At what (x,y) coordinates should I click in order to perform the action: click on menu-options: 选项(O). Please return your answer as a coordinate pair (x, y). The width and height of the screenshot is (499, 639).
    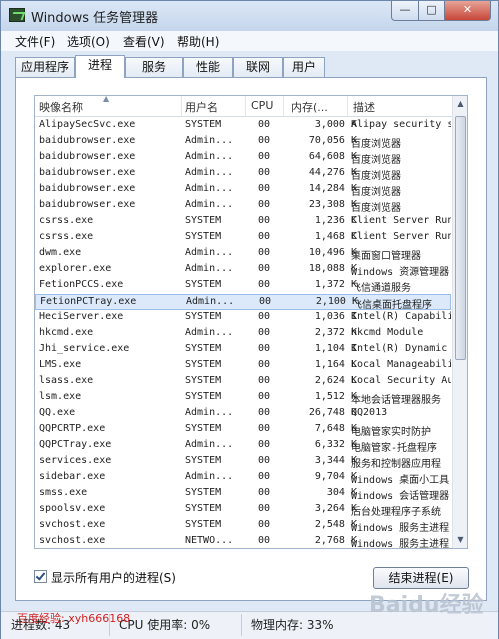
    Looking at the image, I should click on (88, 41).